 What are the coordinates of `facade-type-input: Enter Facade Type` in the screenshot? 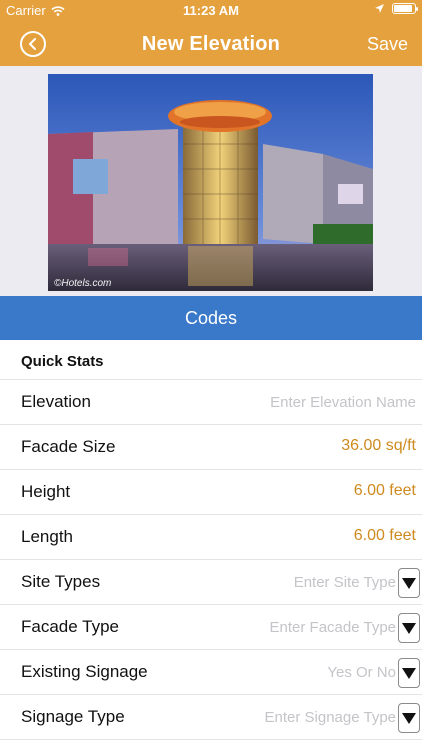 It's located at (333, 627).